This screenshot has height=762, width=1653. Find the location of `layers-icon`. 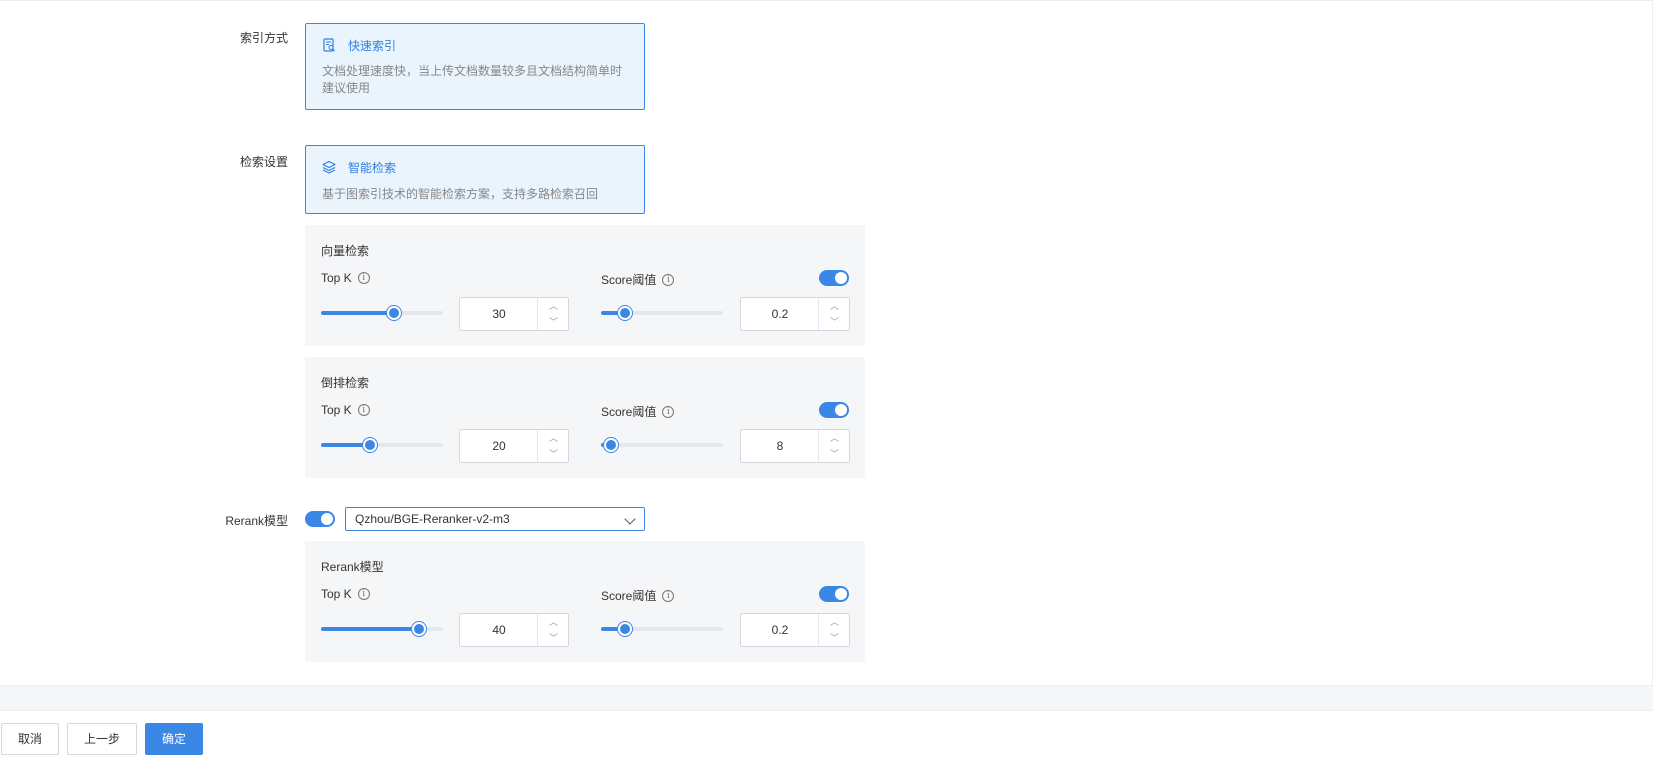

layers-icon is located at coordinates (329, 167).